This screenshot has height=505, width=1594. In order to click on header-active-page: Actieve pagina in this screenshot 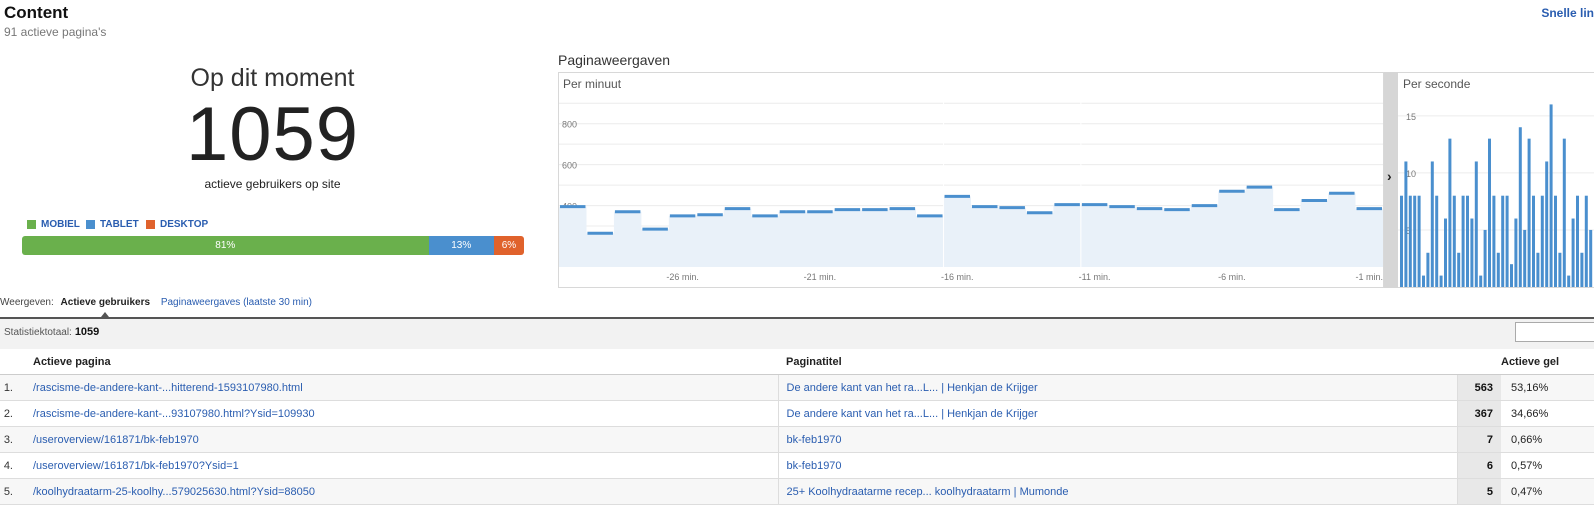, I will do `click(402, 362)`.